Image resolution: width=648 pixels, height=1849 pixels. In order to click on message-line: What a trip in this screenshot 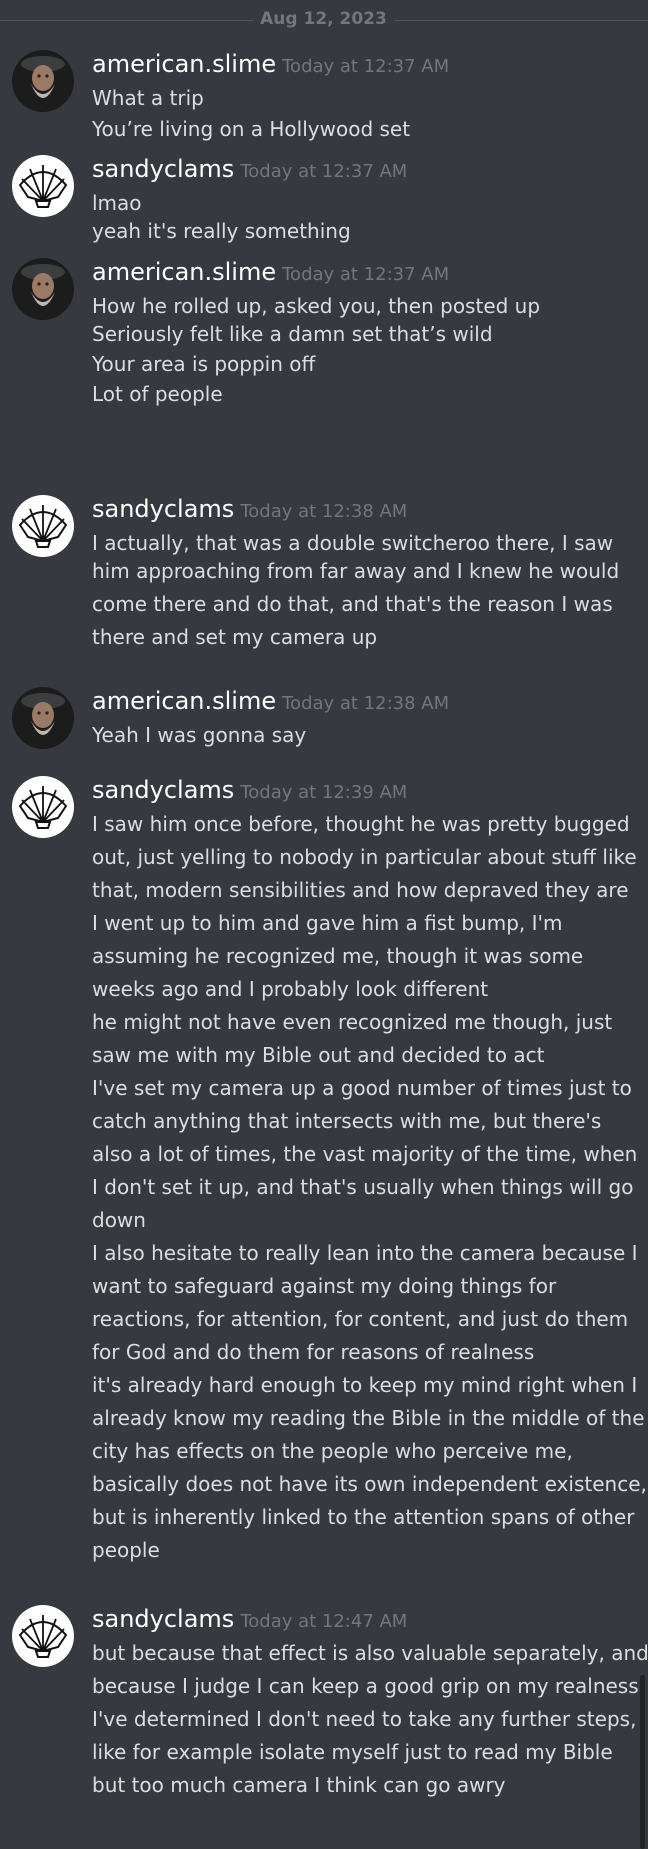, I will do `click(148, 98)`.